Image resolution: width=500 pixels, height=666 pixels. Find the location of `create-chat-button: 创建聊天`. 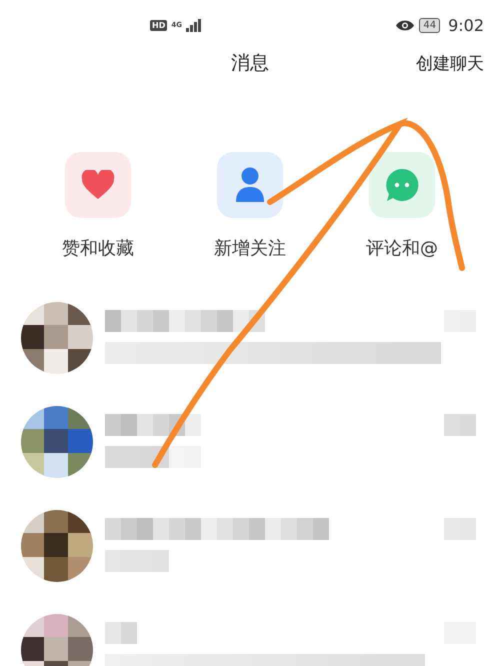

create-chat-button: 创建聊天 is located at coordinates (450, 63).